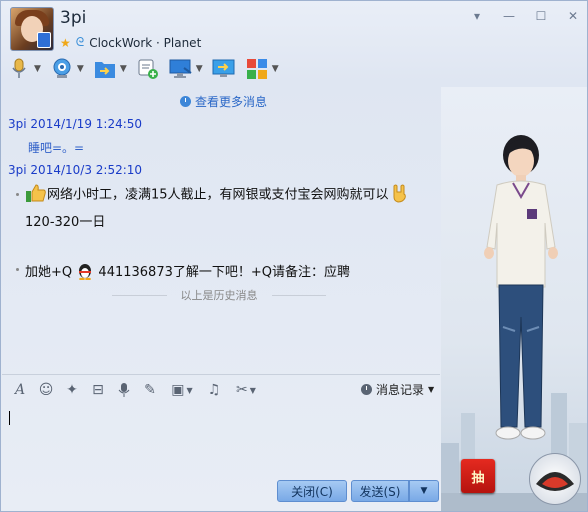 This screenshot has width=588, height=512. What do you see at coordinates (555, 479) in the screenshot?
I see `show-logo-icon` at bounding box center [555, 479].